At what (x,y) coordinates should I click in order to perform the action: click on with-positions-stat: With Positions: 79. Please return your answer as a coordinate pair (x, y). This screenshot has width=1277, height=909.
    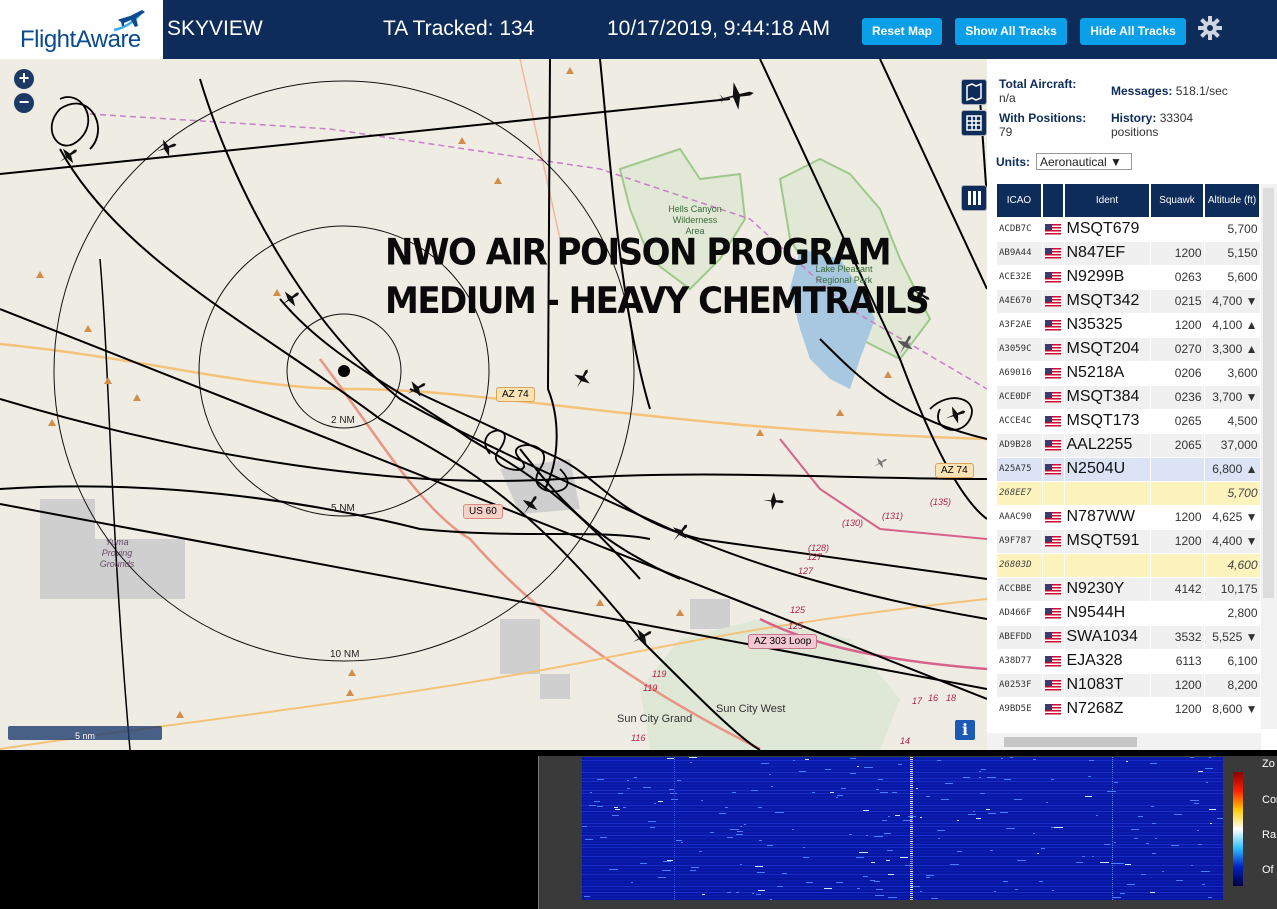
    Looking at the image, I should click on (1042, 125).